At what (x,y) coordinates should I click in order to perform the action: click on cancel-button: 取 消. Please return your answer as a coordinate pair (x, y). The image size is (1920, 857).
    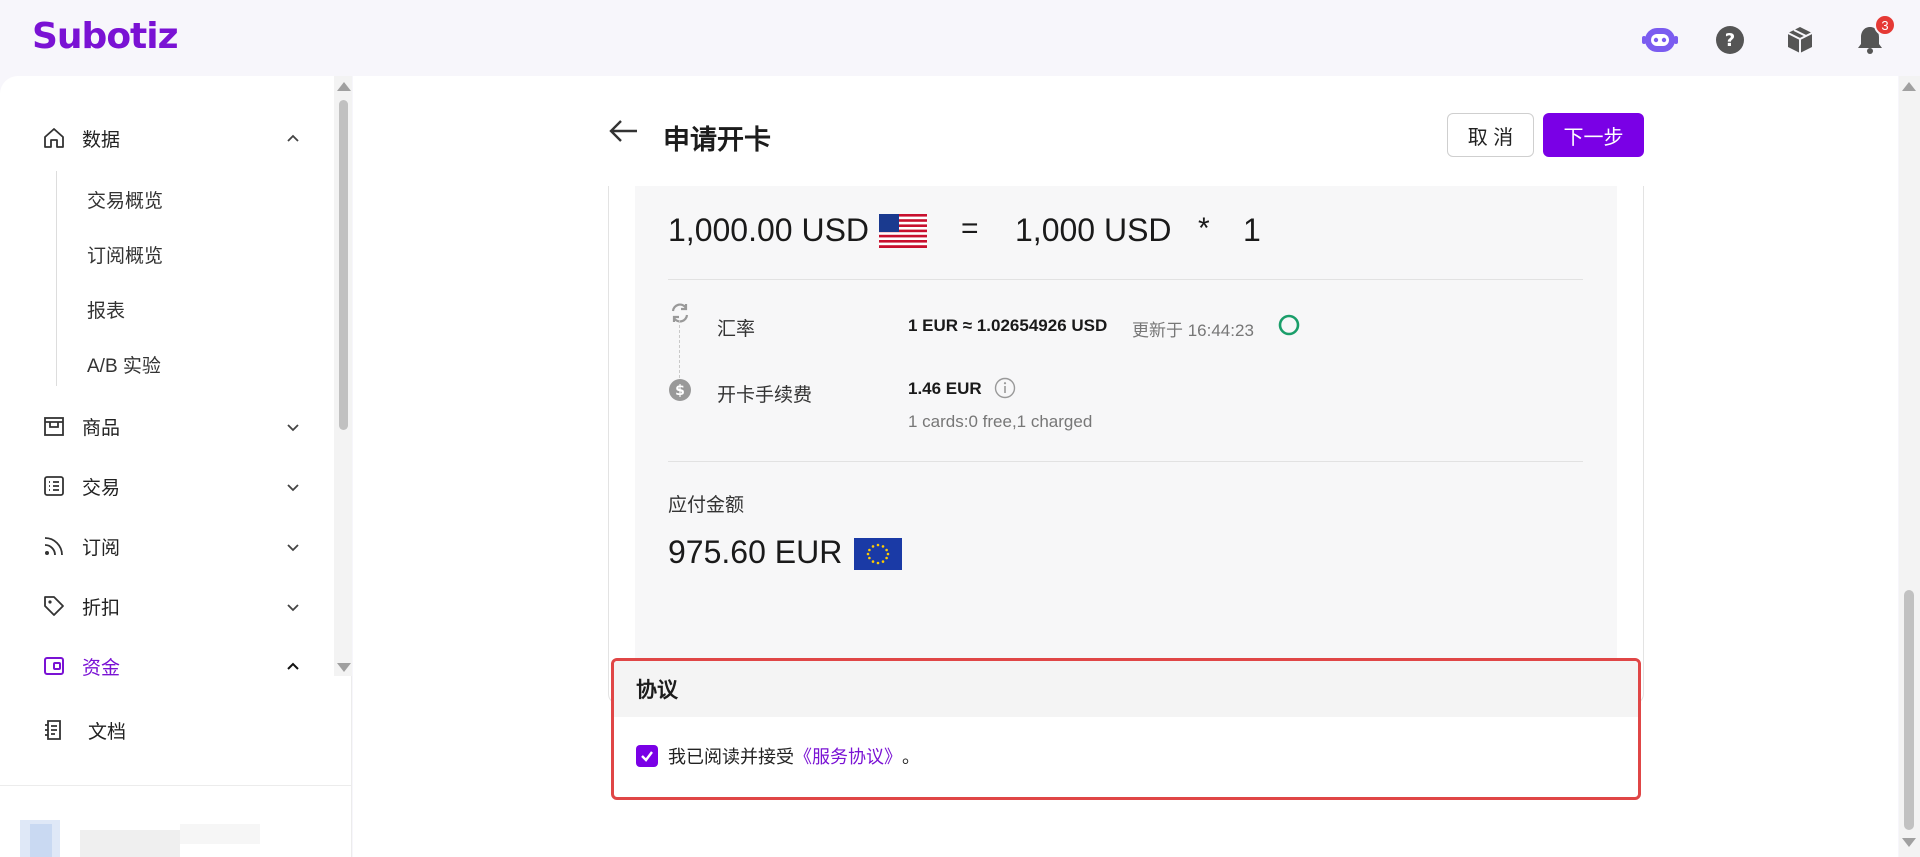
    Looking at the image, I should click on (1490, 135).